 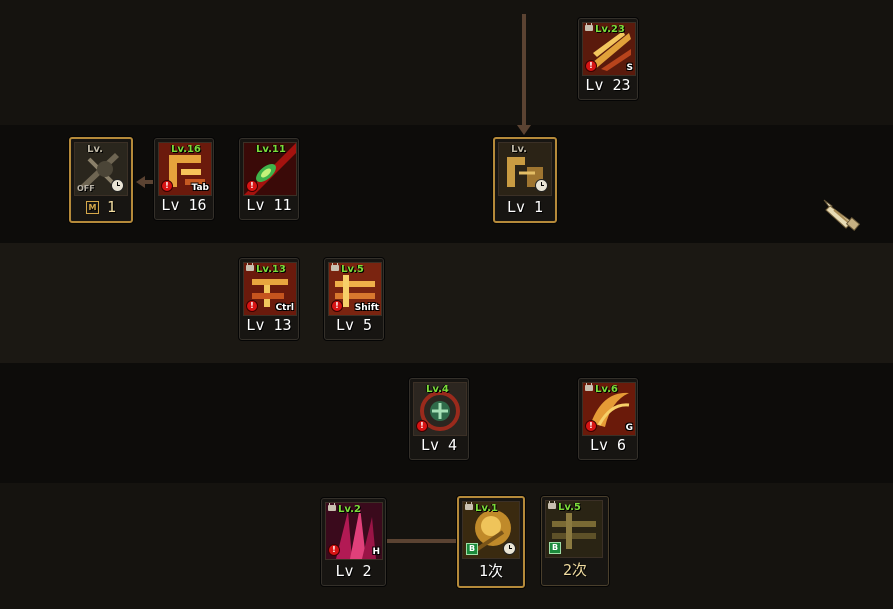 I want to click on skill-level-label: Lv 2, so click(x=353, y=571).